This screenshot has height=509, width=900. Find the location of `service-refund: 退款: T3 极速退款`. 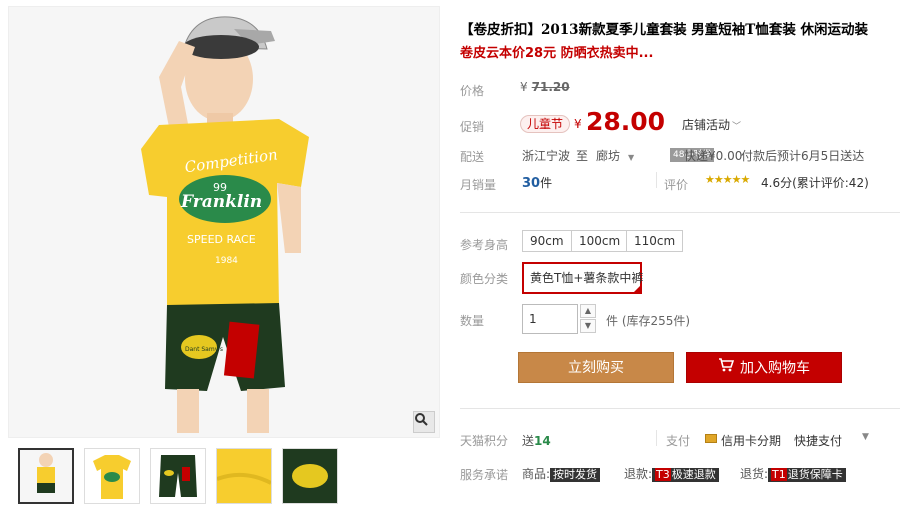

service-refund: 退款: T3 极速退款 is located at coordinates (671, 473).